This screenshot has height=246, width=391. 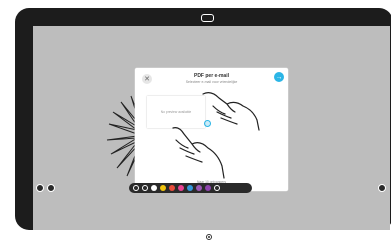 What do you see at coordinates (136, 188) in the screenshot?
I see `undo-icon` at bounding box center [136, 188].